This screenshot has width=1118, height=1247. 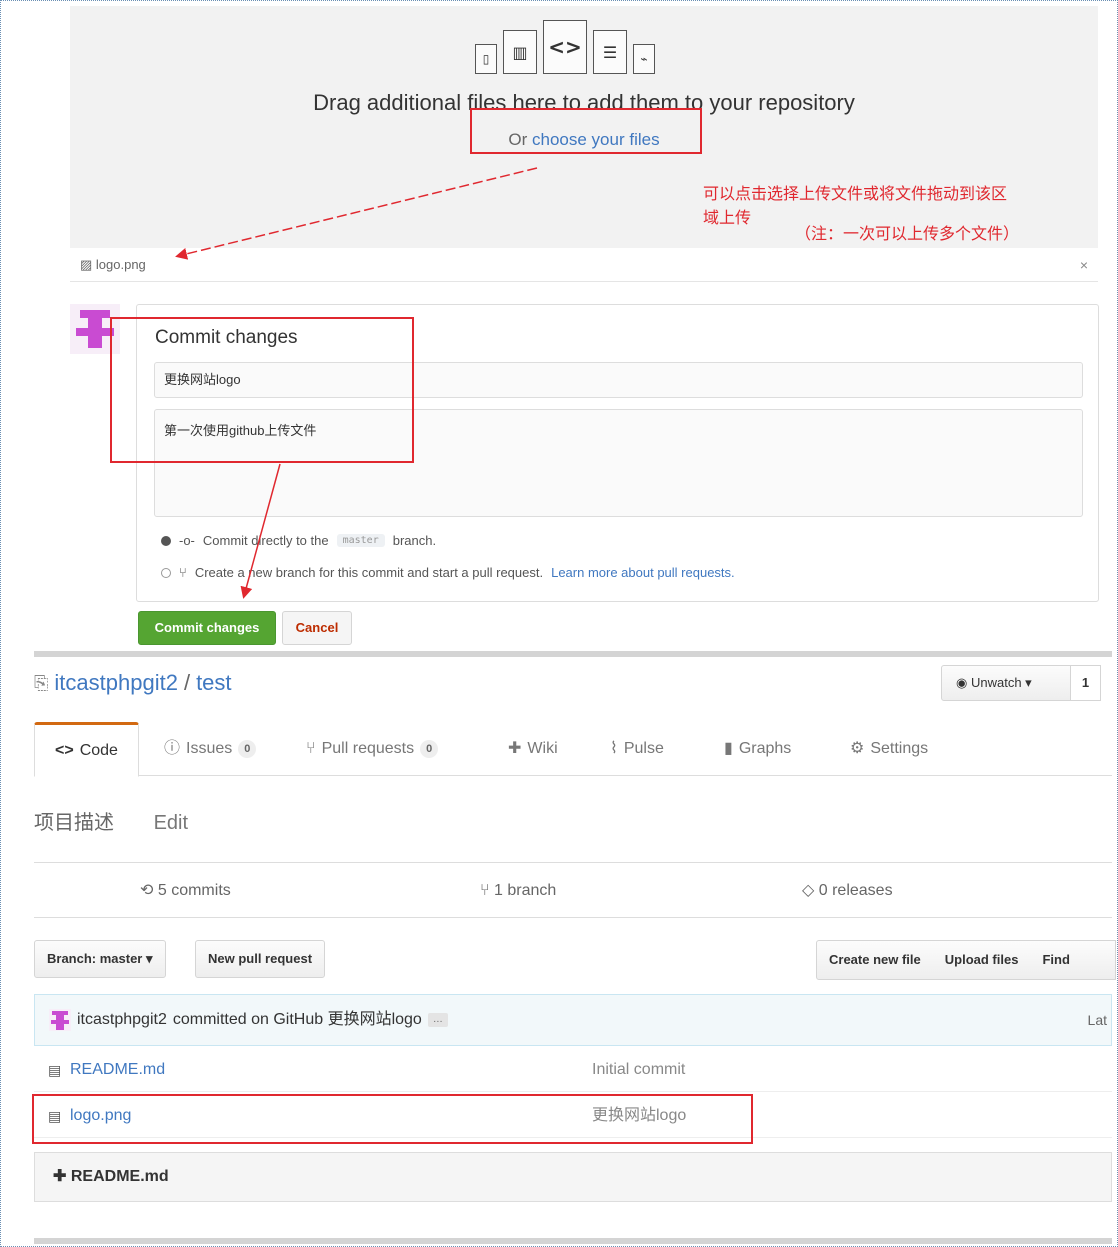 What do you see at coordinates (356, 213) in the screenshot?
I see `annotation-arrow-upload` at bounding box center [356, 213].